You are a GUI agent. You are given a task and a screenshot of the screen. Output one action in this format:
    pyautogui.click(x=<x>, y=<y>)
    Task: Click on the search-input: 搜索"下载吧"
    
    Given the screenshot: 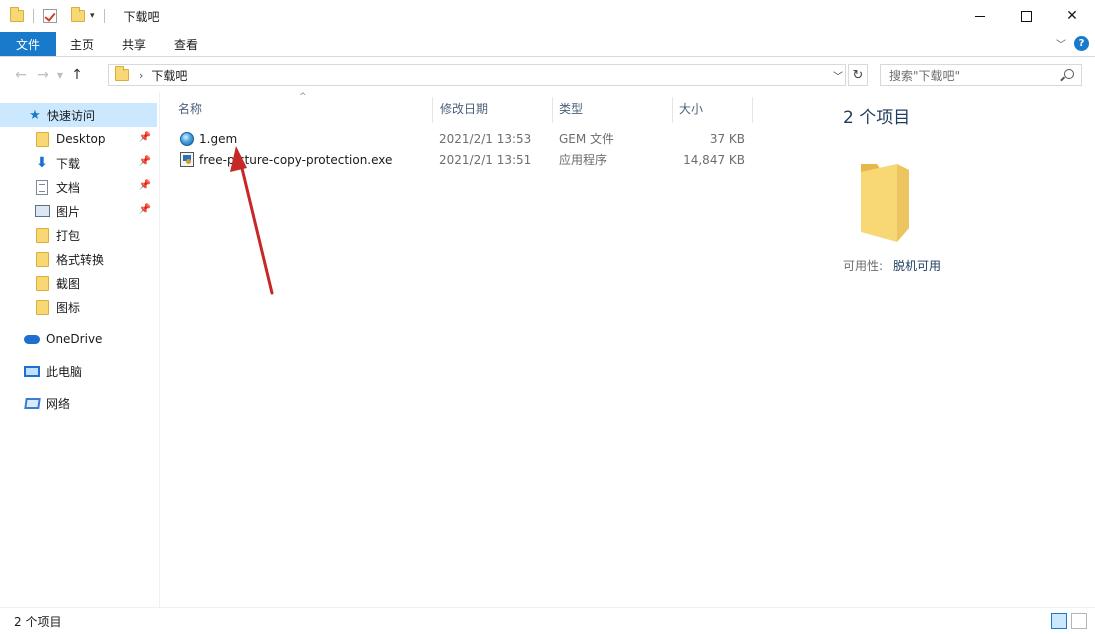 What is the action you would take?
    pyautogui.click(x=981, y=75)
    